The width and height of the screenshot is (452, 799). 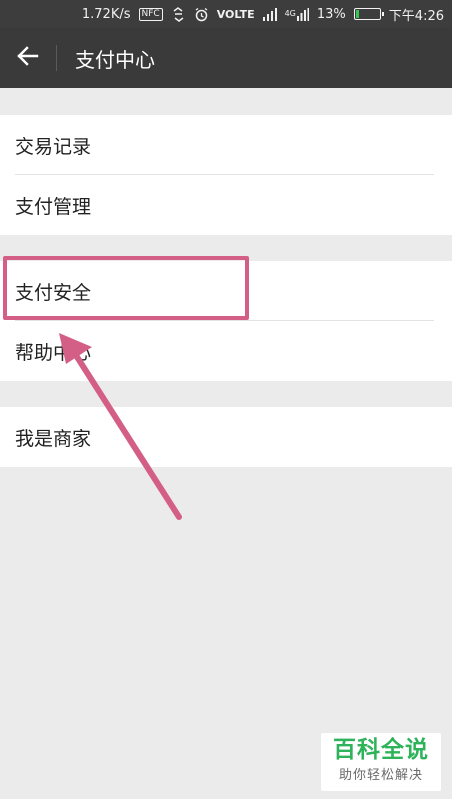 I want to click on battery-icon, so click(x=368, y=14).